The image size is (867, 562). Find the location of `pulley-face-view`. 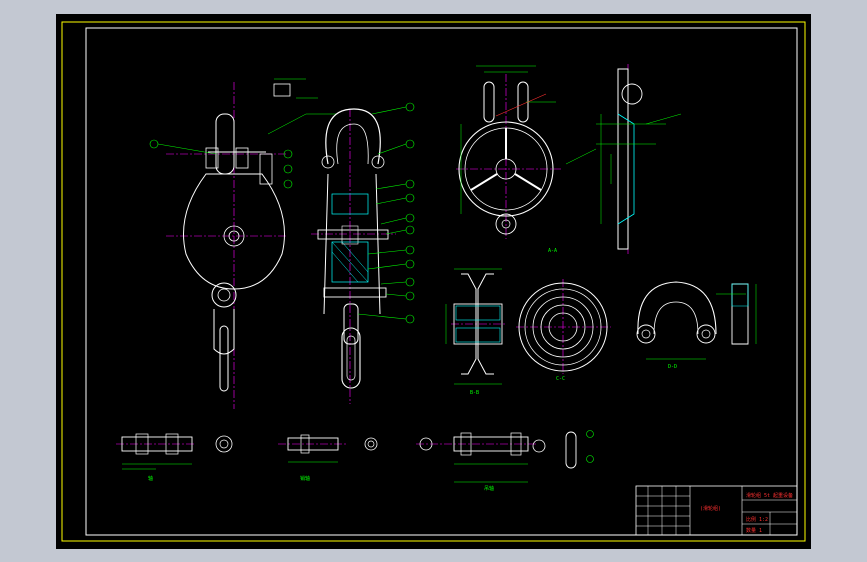

pulley-face-view is located at coordinates (563, 326).